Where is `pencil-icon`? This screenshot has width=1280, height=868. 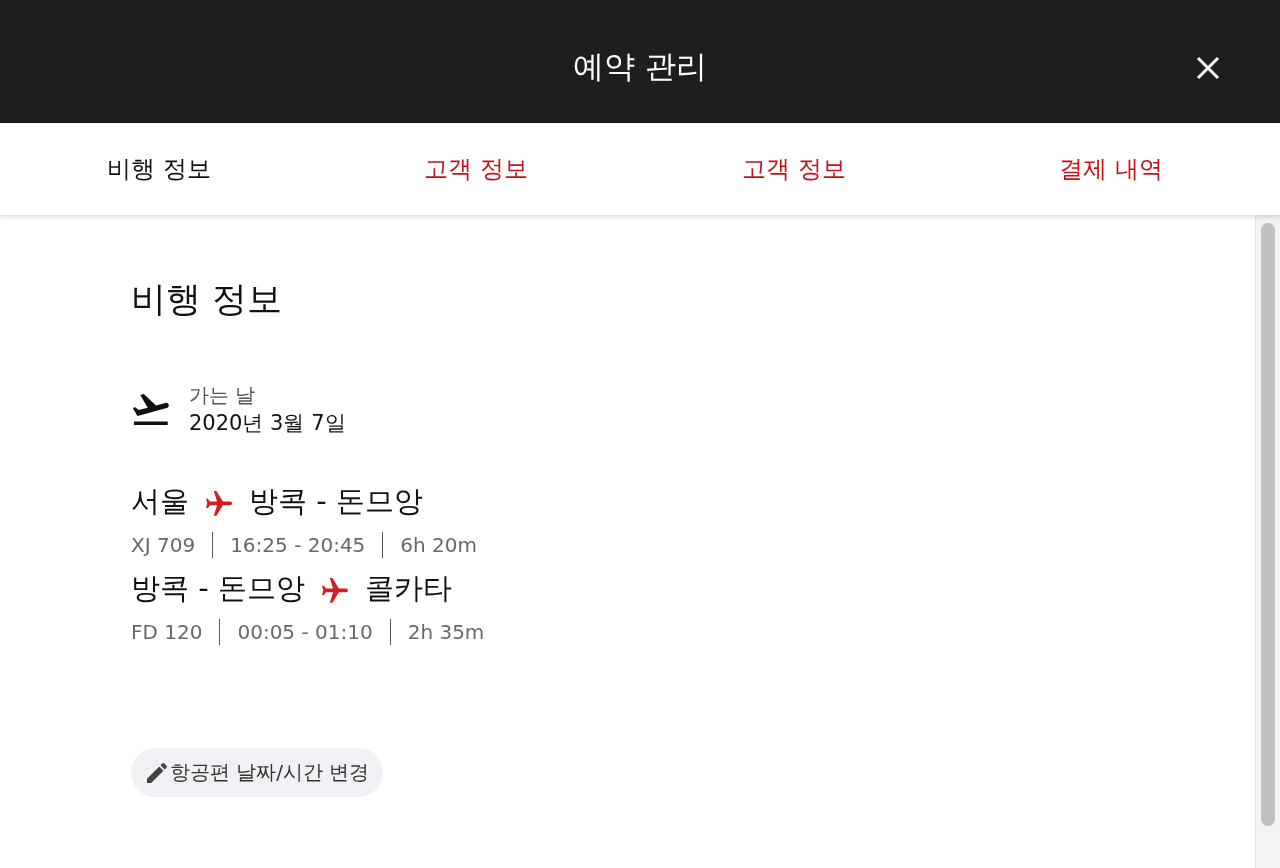
pencil-icon is located at coordinates (157, 772).